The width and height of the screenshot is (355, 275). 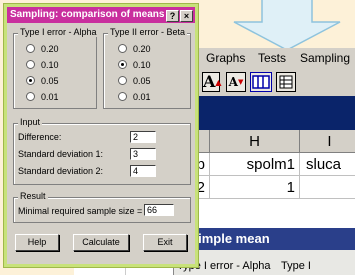 What do you see at coordinates (143, 137) in the screenshot?
I see `difference-field: 2` at bounding box center [143, 137].